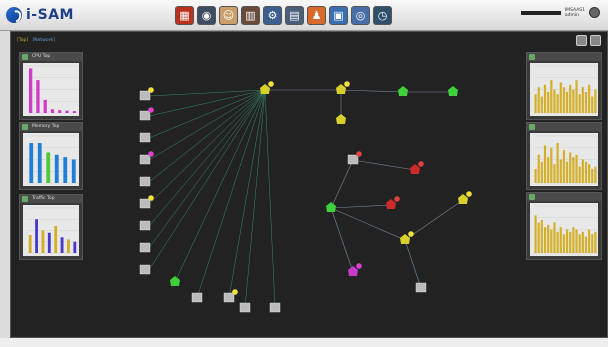  I want to click on bar-chart, so click(565, 89).